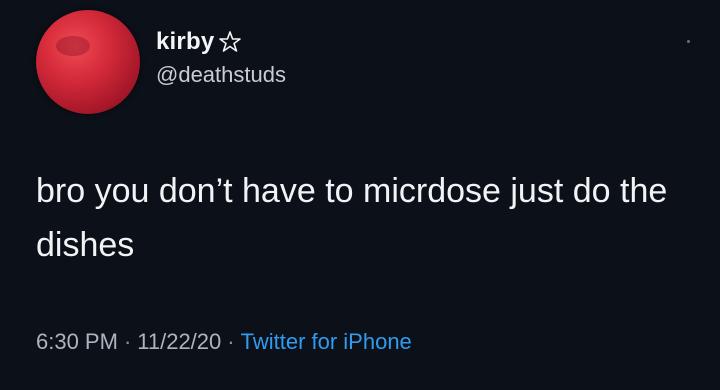 Image resolution: width=720 pixels, height=390 pixels. I want to click on tweet-meta: 6:30 PM · 11/22/20 · Twitter for iPhone, so click(224, 342).